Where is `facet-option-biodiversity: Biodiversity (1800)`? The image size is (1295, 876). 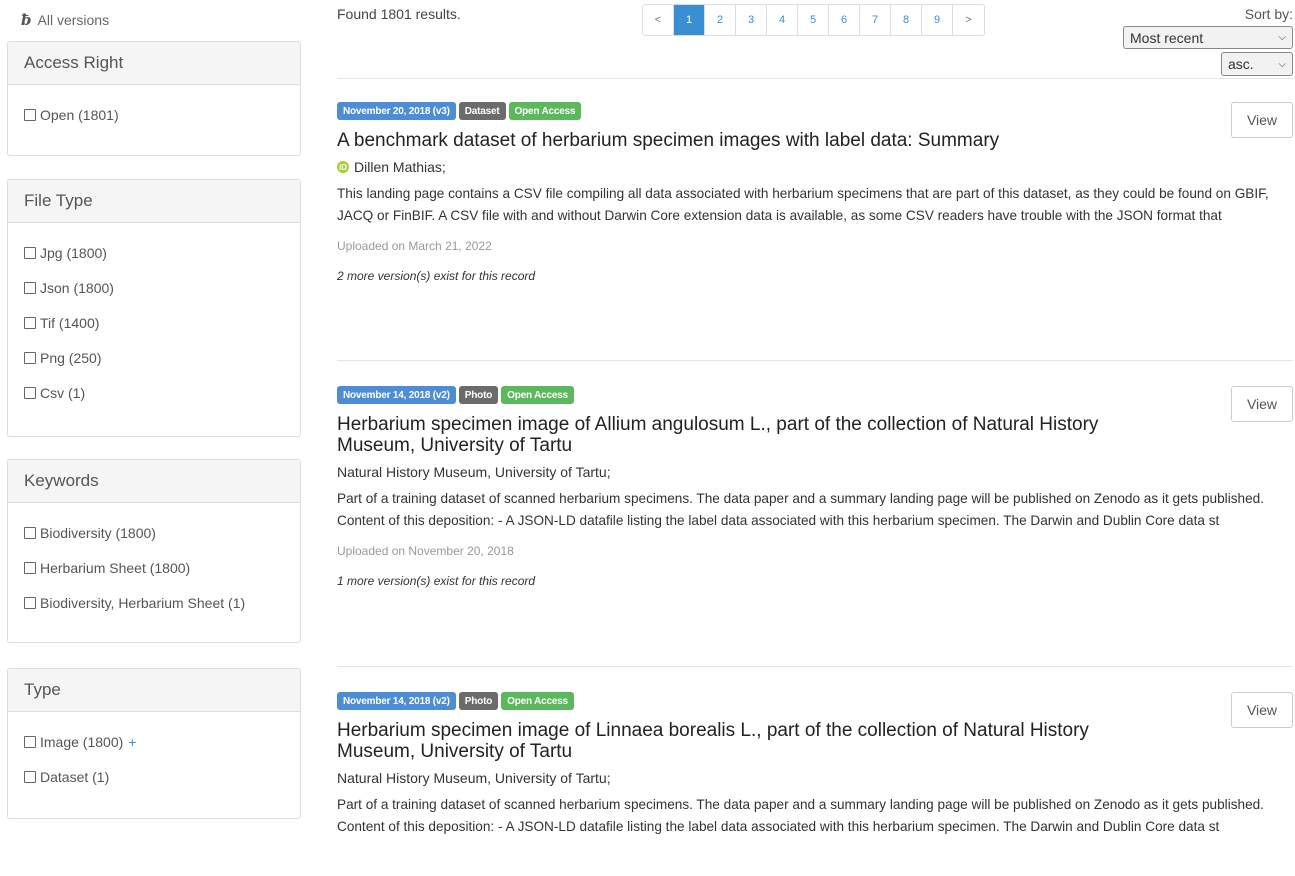
facet-option-biodiversity: Biodiversity (1800) is located at coordinates (154, 532).